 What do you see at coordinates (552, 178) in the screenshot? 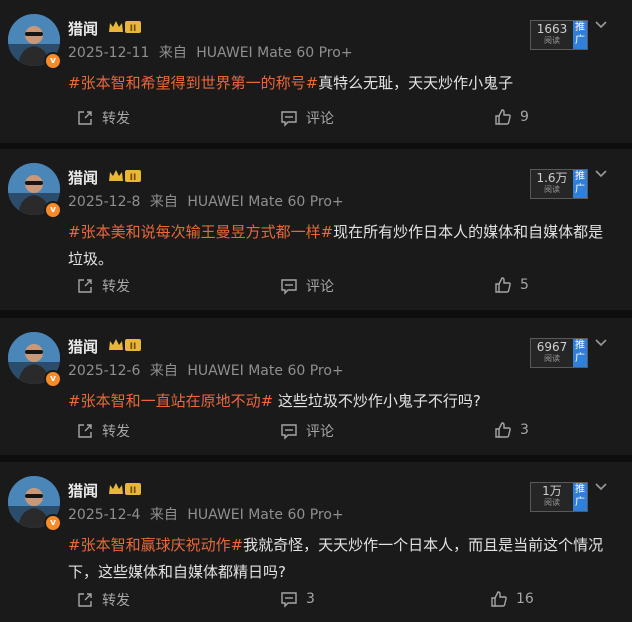
I see `read-count: 1.6万` at bounding box center [552, 178].